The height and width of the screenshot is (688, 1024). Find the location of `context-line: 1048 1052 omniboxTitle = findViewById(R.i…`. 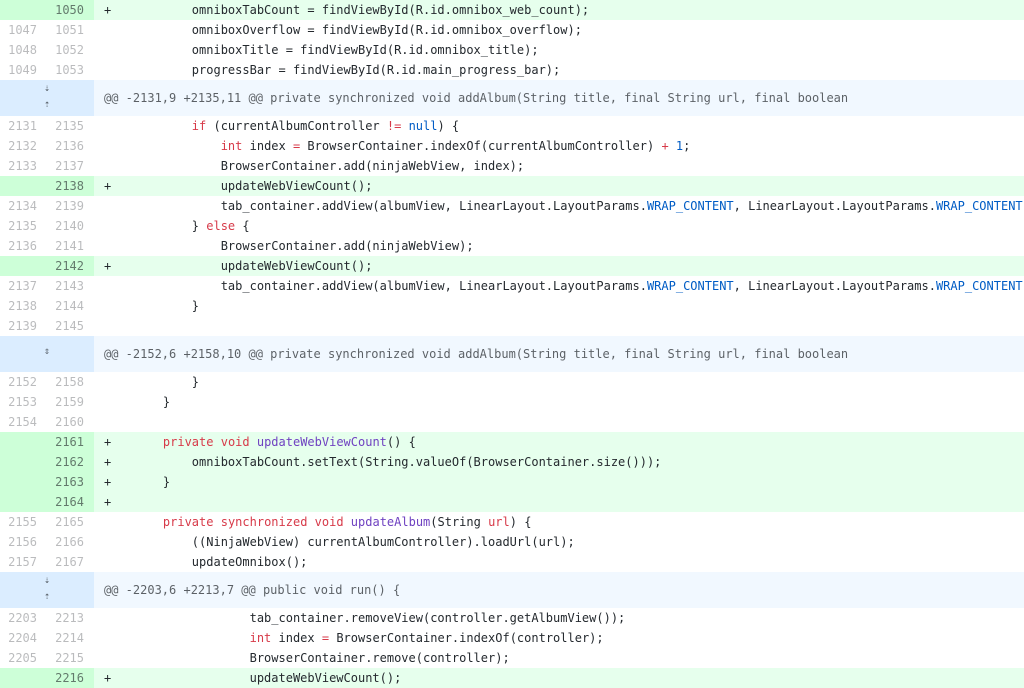

context-line: 1048 1052 omniboxTitle = findViewById(R.i… is located at coordinates (512, 50).